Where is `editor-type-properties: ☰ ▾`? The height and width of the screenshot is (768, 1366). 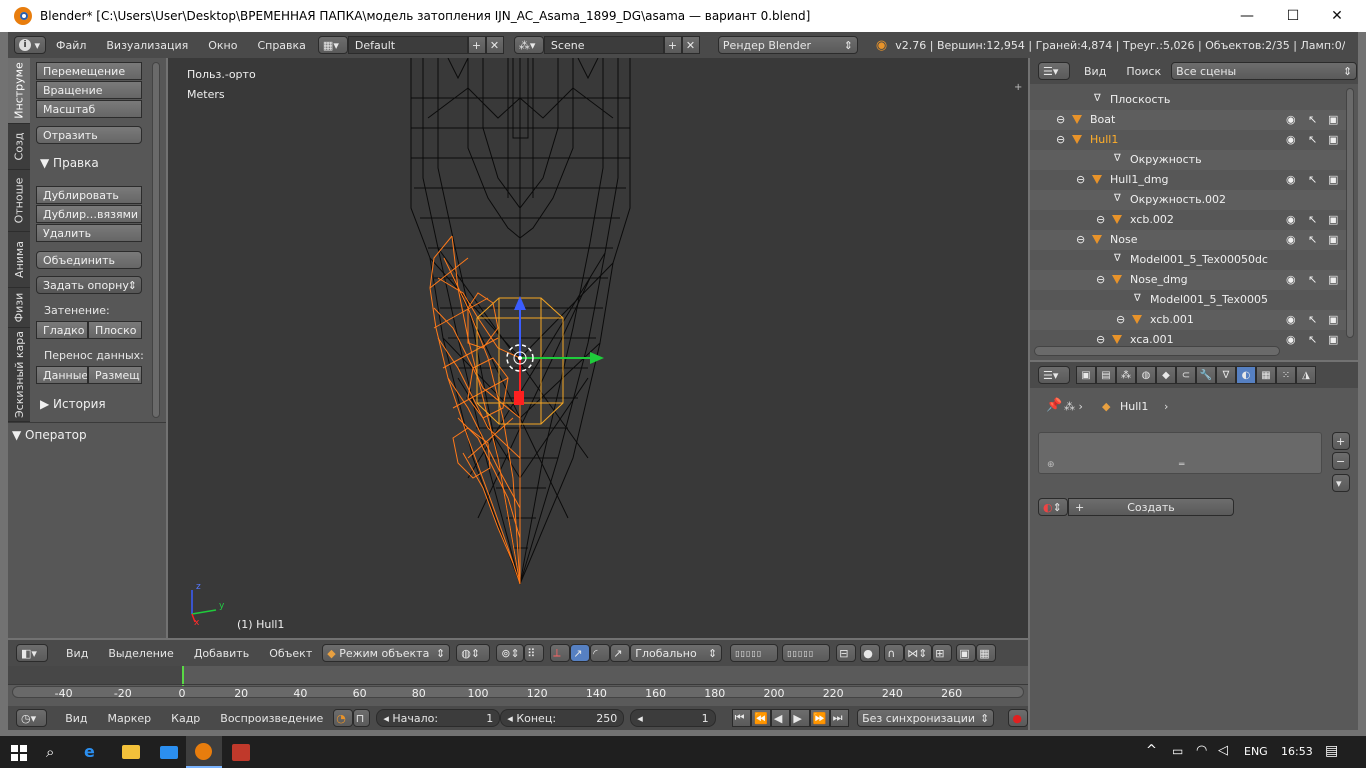 editor-type-properties: ☰ ▾ is located at coordinates (1054, 375).